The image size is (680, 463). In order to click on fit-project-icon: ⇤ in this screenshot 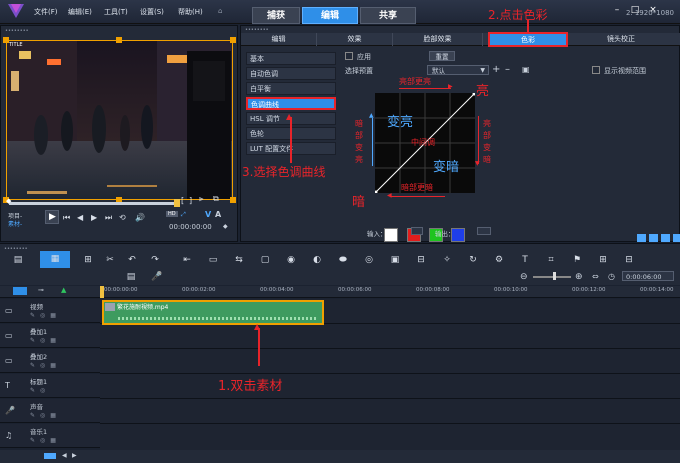, I will do `click(187, 260)`.